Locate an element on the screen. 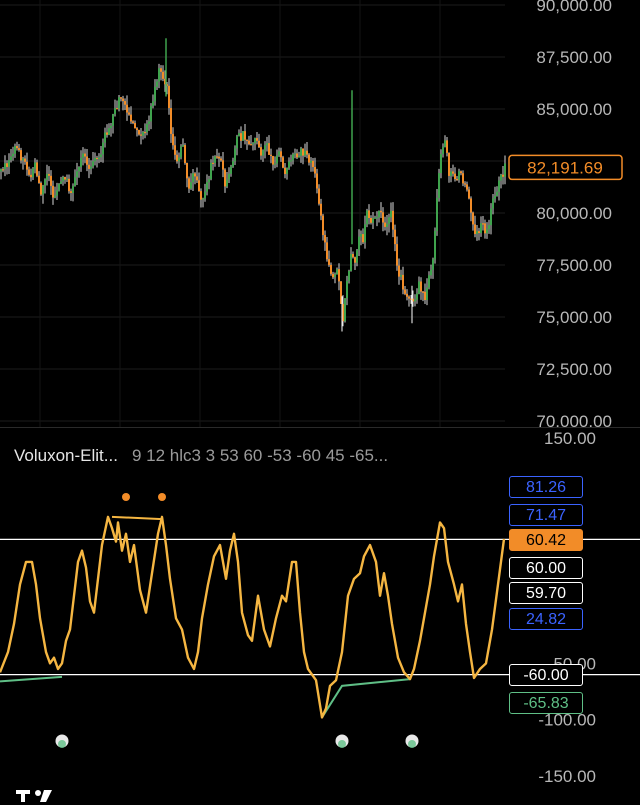 The width and height of the screenshot is (640, 805). price-axis-tick: 85,000.00 is located at coordinates (574, 109).